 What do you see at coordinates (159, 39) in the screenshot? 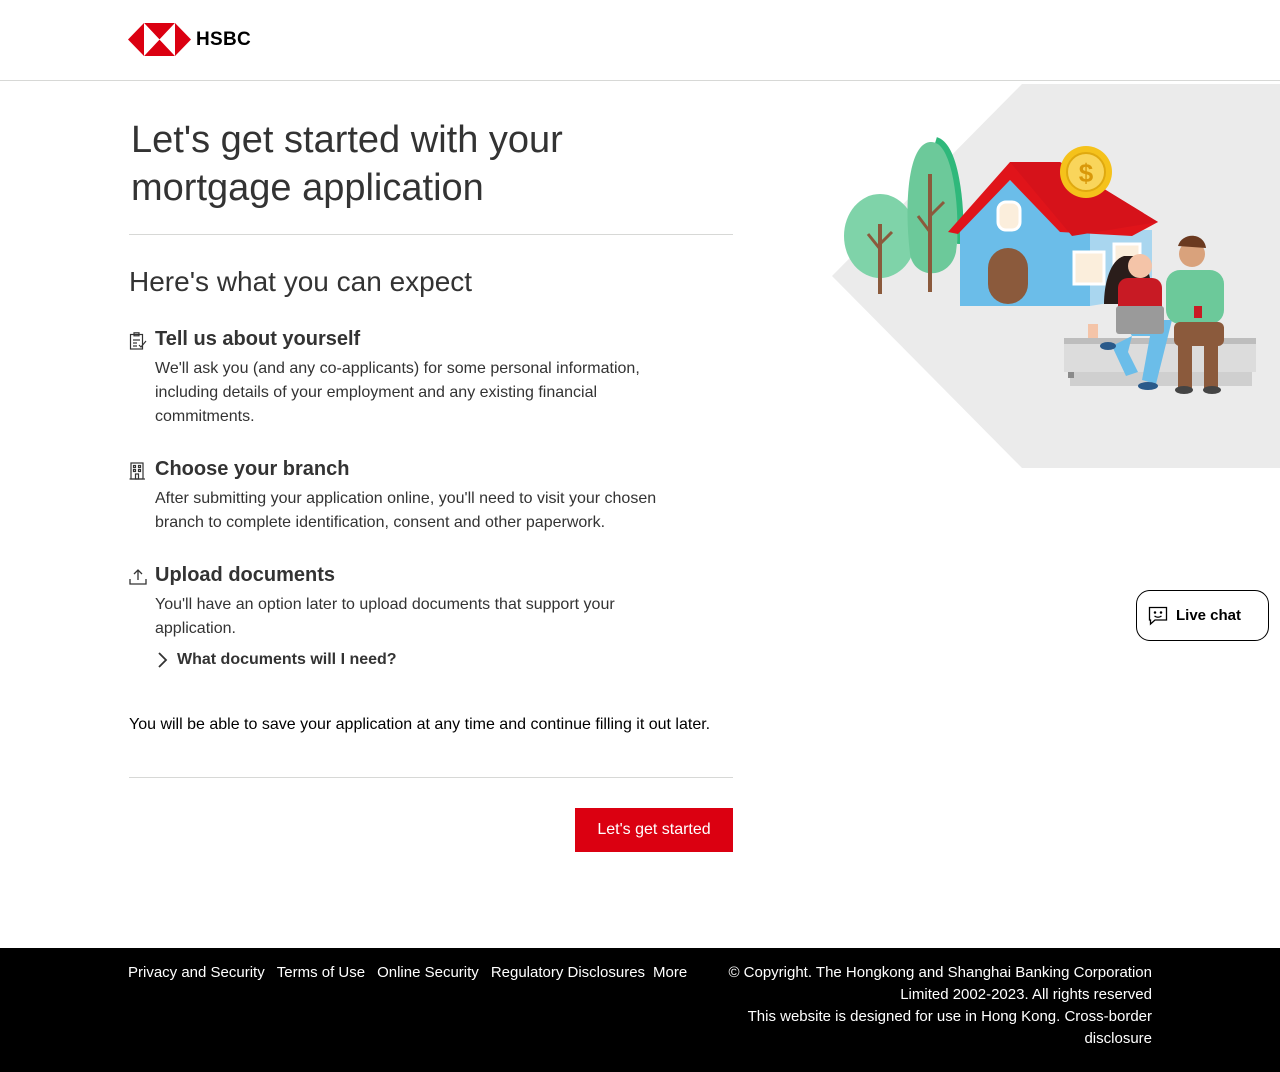
I see `hsbc-hexagon-icon` at bounding box center [159, 39].